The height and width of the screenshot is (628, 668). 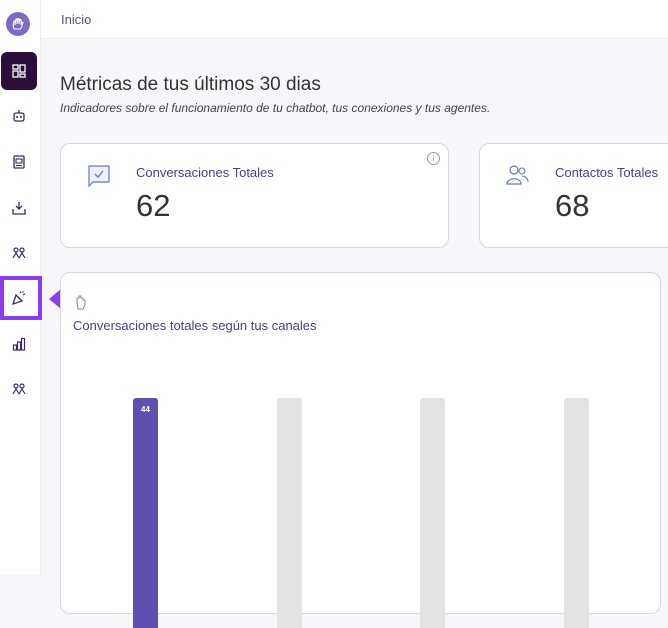 What do you see at coordinates (517, 175) in the screenshot?
I see `users-icon` at bounding box center [517, 175].